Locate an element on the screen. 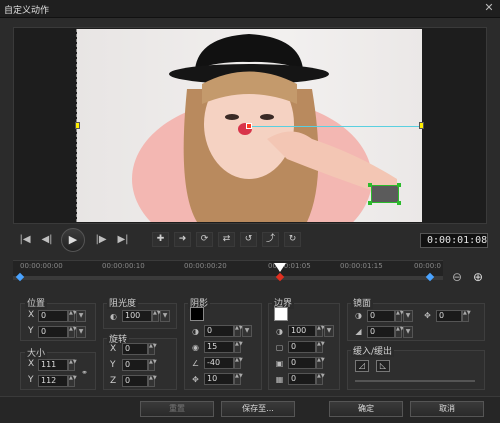 Image resolution: width=500 pixels, height=423 pixels. overlay-object-box is located at coordinates (385, 194).